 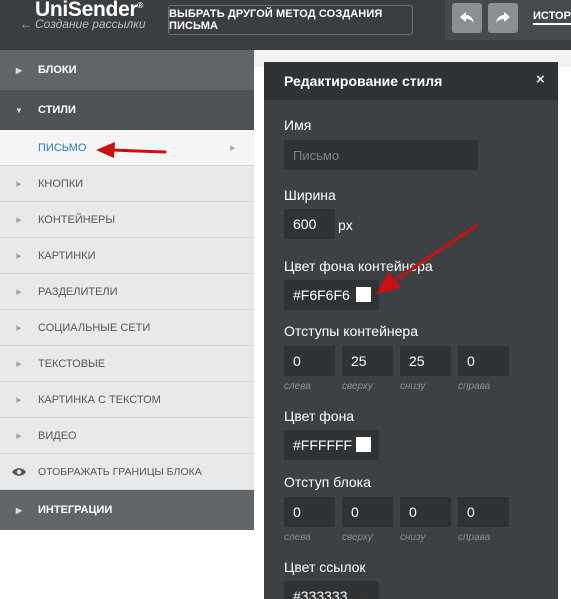 What do you see at coordinates (127, 364) in the screenshot?
I see `sidebar-item-text: ▶ ТЕКСТОВЫЕ` at bounding box center [127, 364].